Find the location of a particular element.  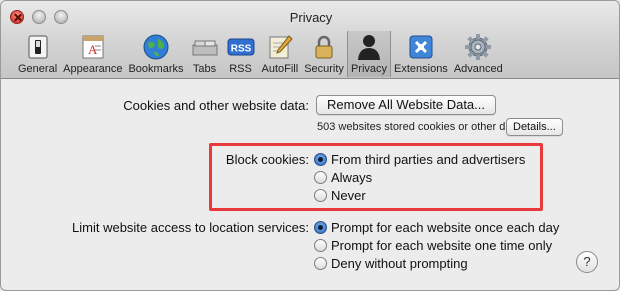

globe-icon is located at coordinates (156, 47).